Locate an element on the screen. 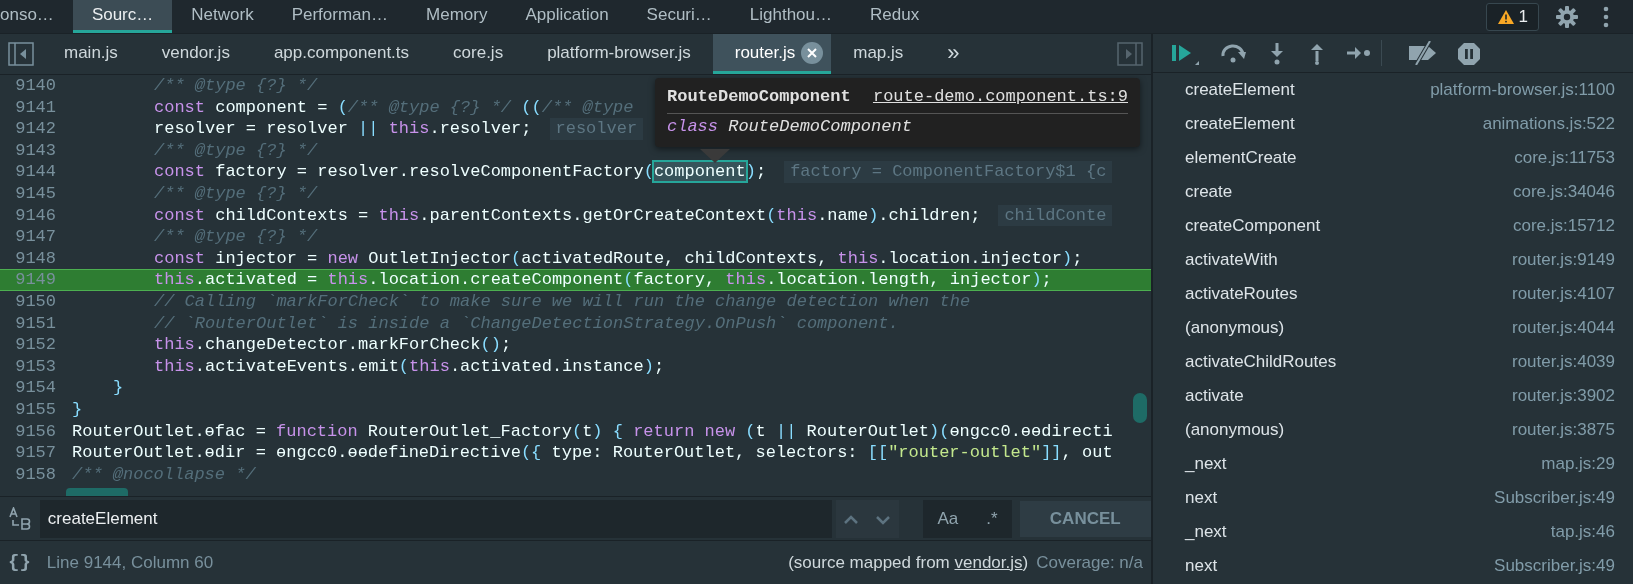 This screenshot has height=584, width=1633. previous-match-button is located at coordinates (851, 519).